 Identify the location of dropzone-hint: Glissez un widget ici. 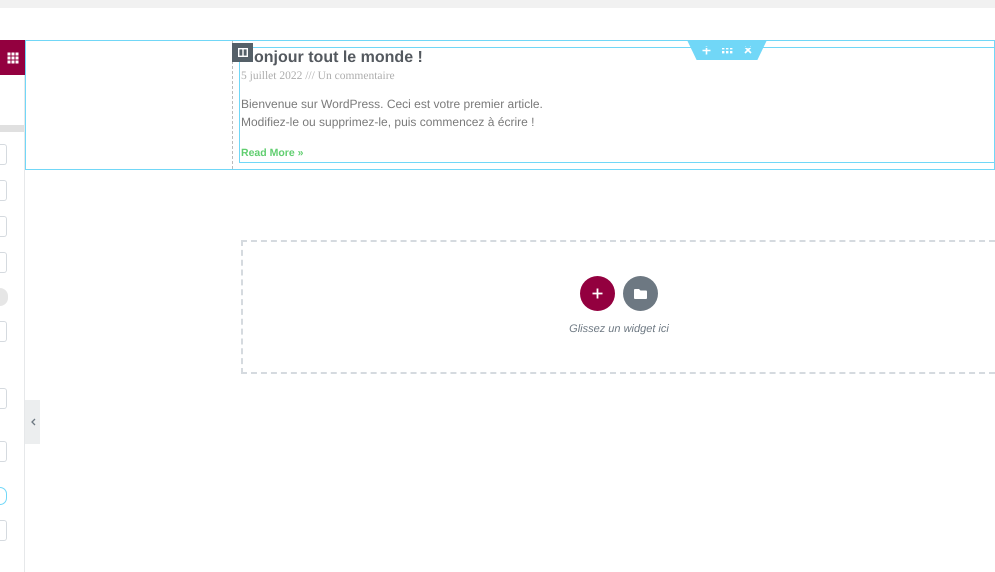
(619, 330).